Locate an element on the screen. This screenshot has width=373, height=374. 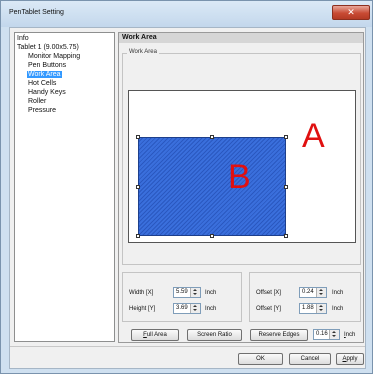
panel-header: Work Area is located at coordinates (241, 38).